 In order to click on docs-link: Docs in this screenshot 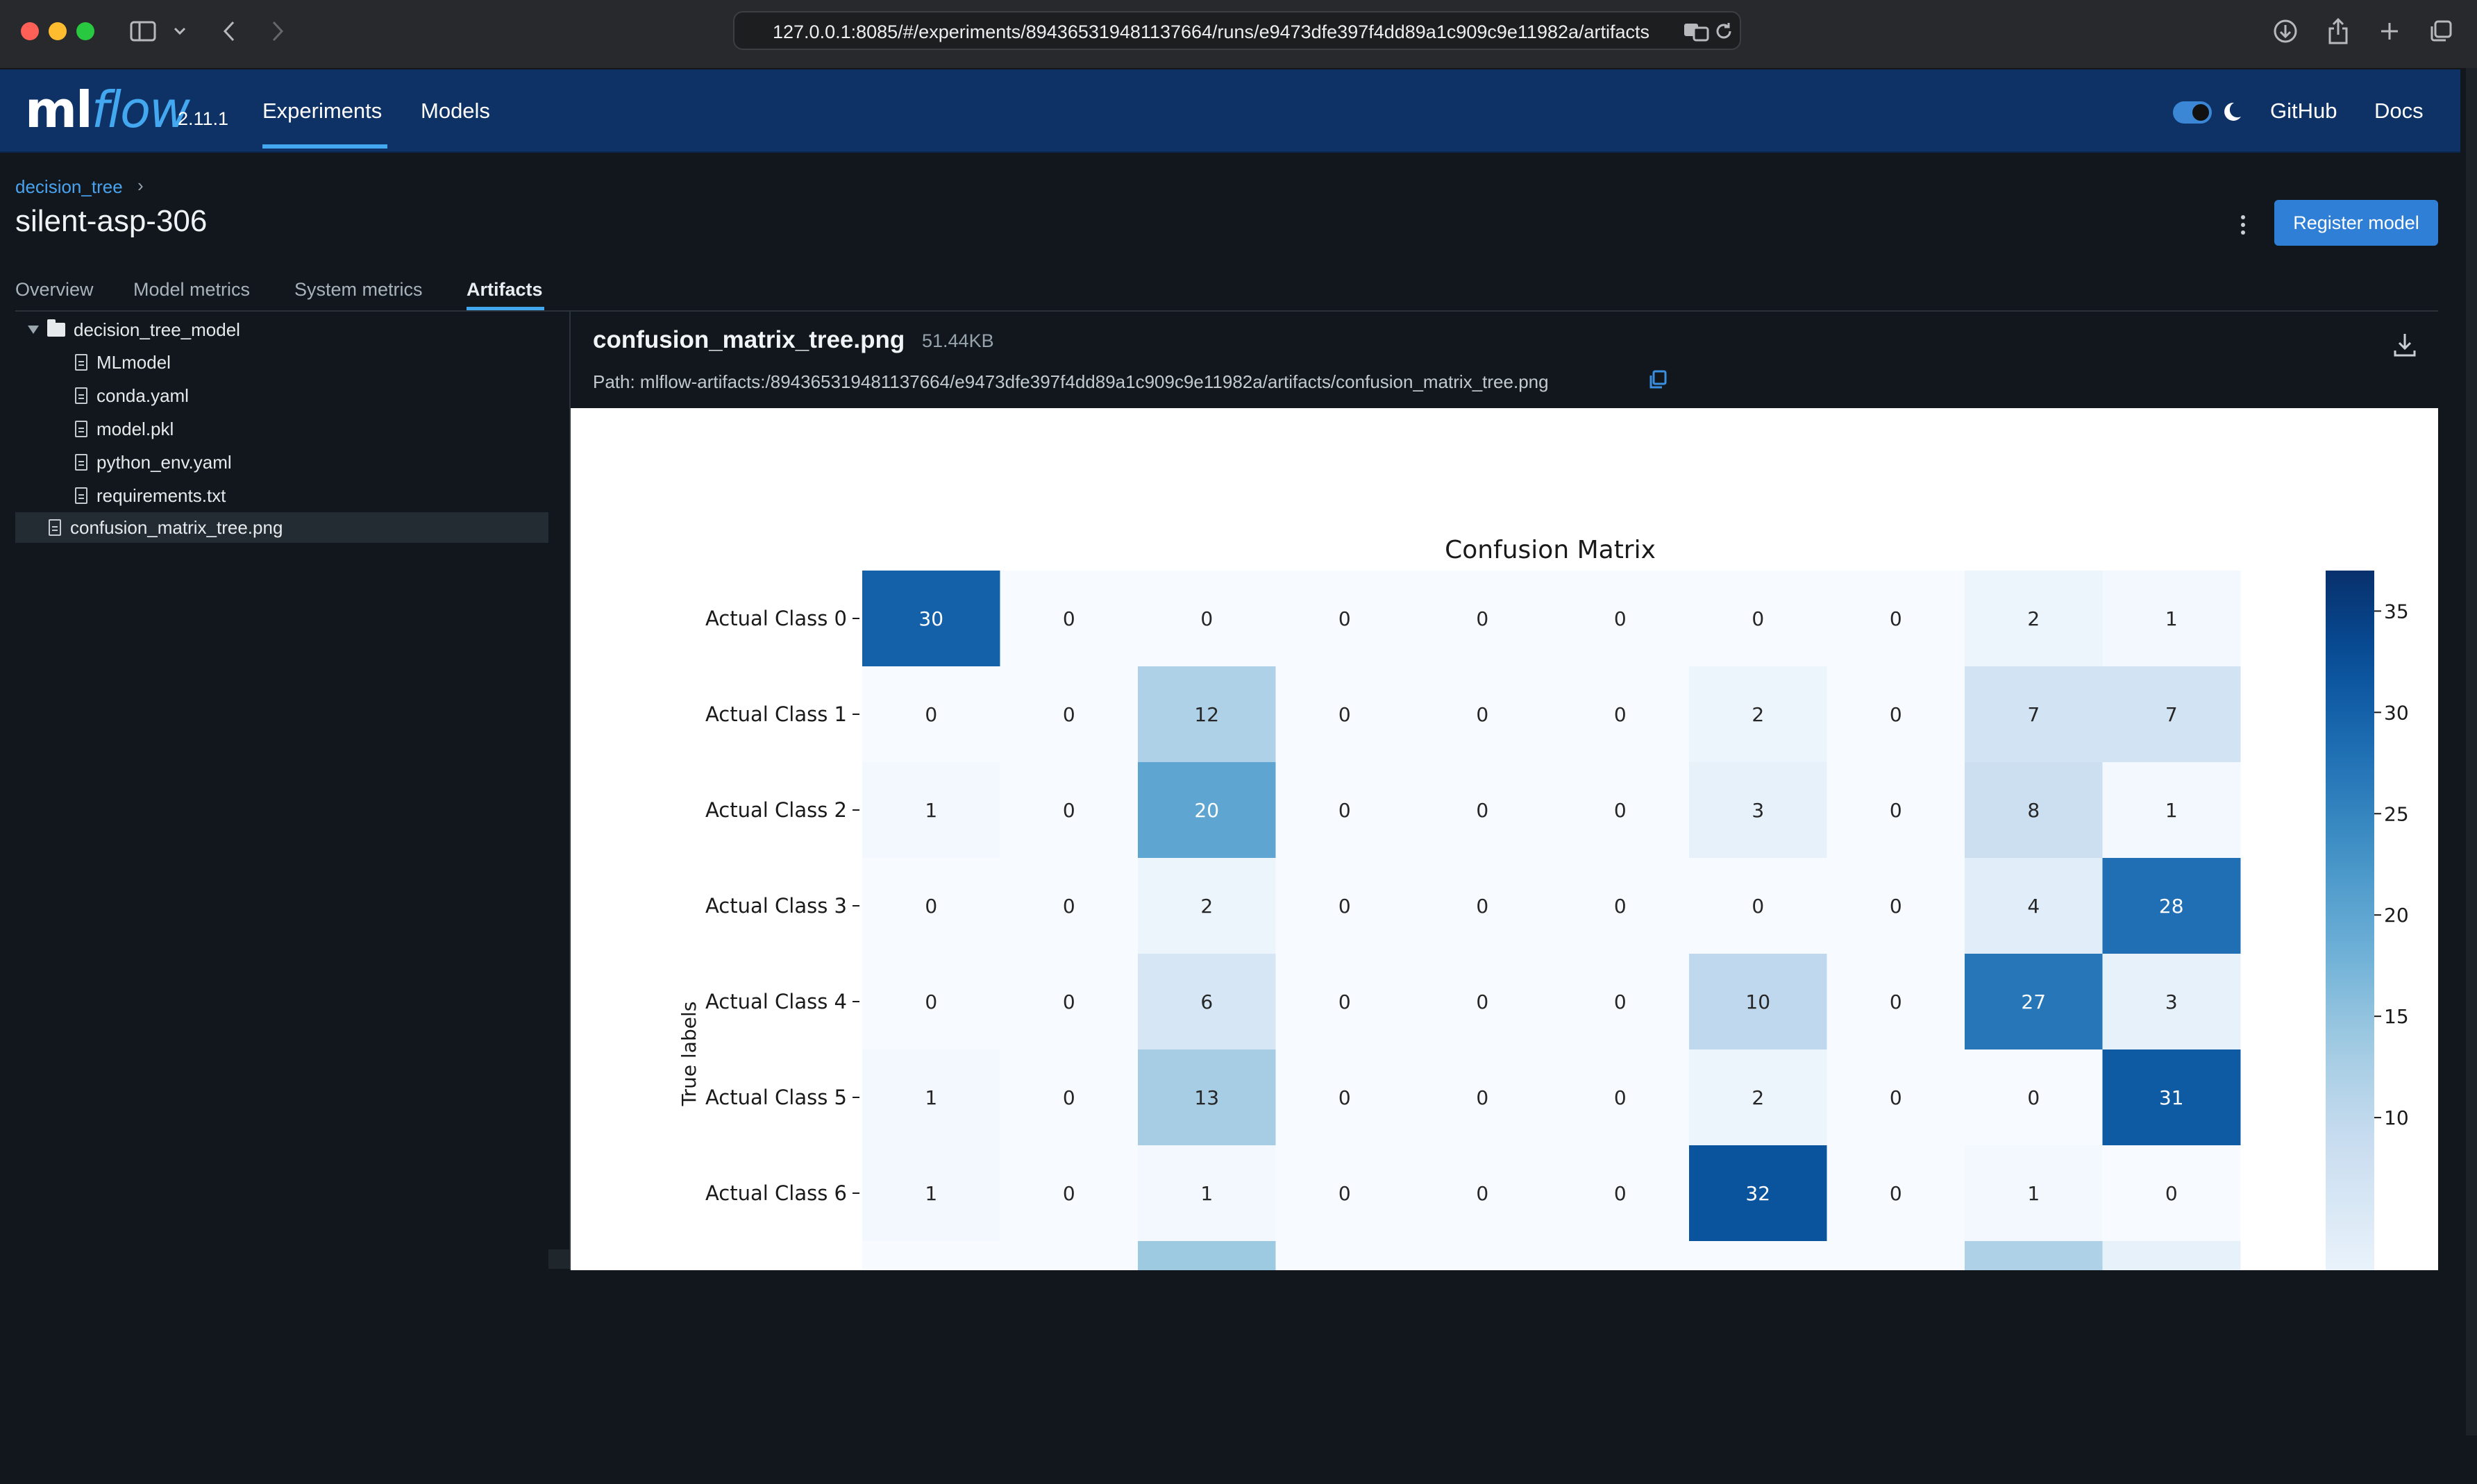, I will do `click(2399, 111)`.